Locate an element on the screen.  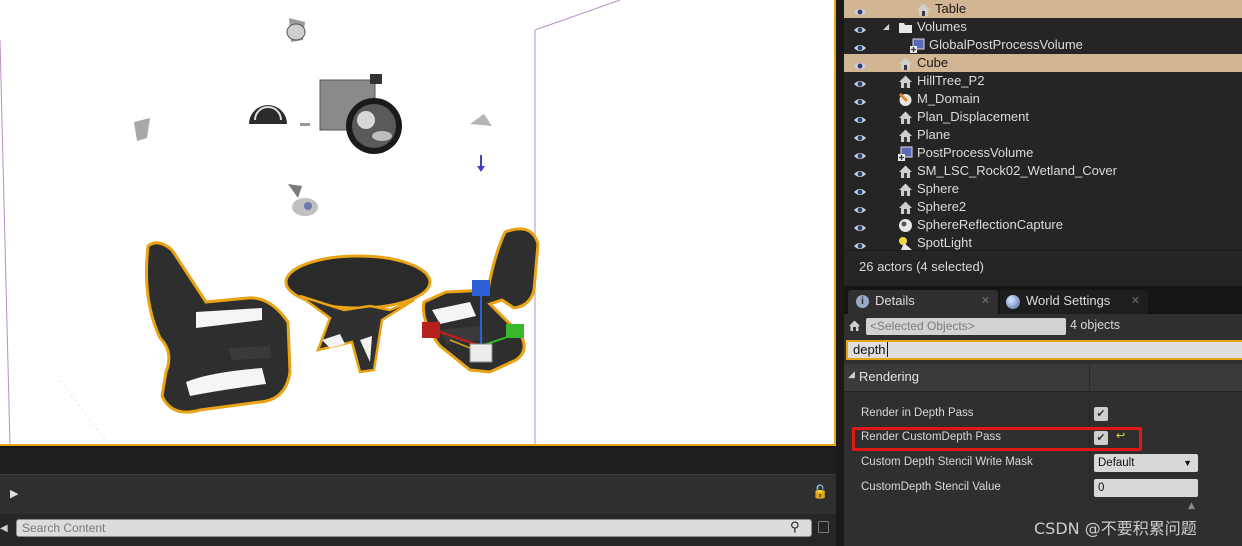
outliner-row: ◢ Volumes is located at coordinates (1043, 27).